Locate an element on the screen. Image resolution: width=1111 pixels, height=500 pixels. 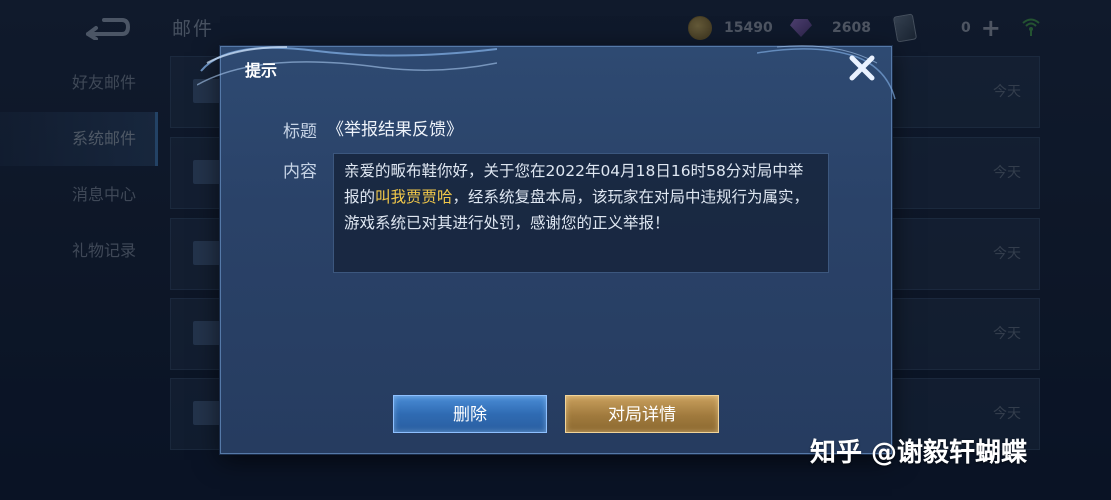
mail-subject: 《举报结果反馈》 is located at coordinates (395, 130).